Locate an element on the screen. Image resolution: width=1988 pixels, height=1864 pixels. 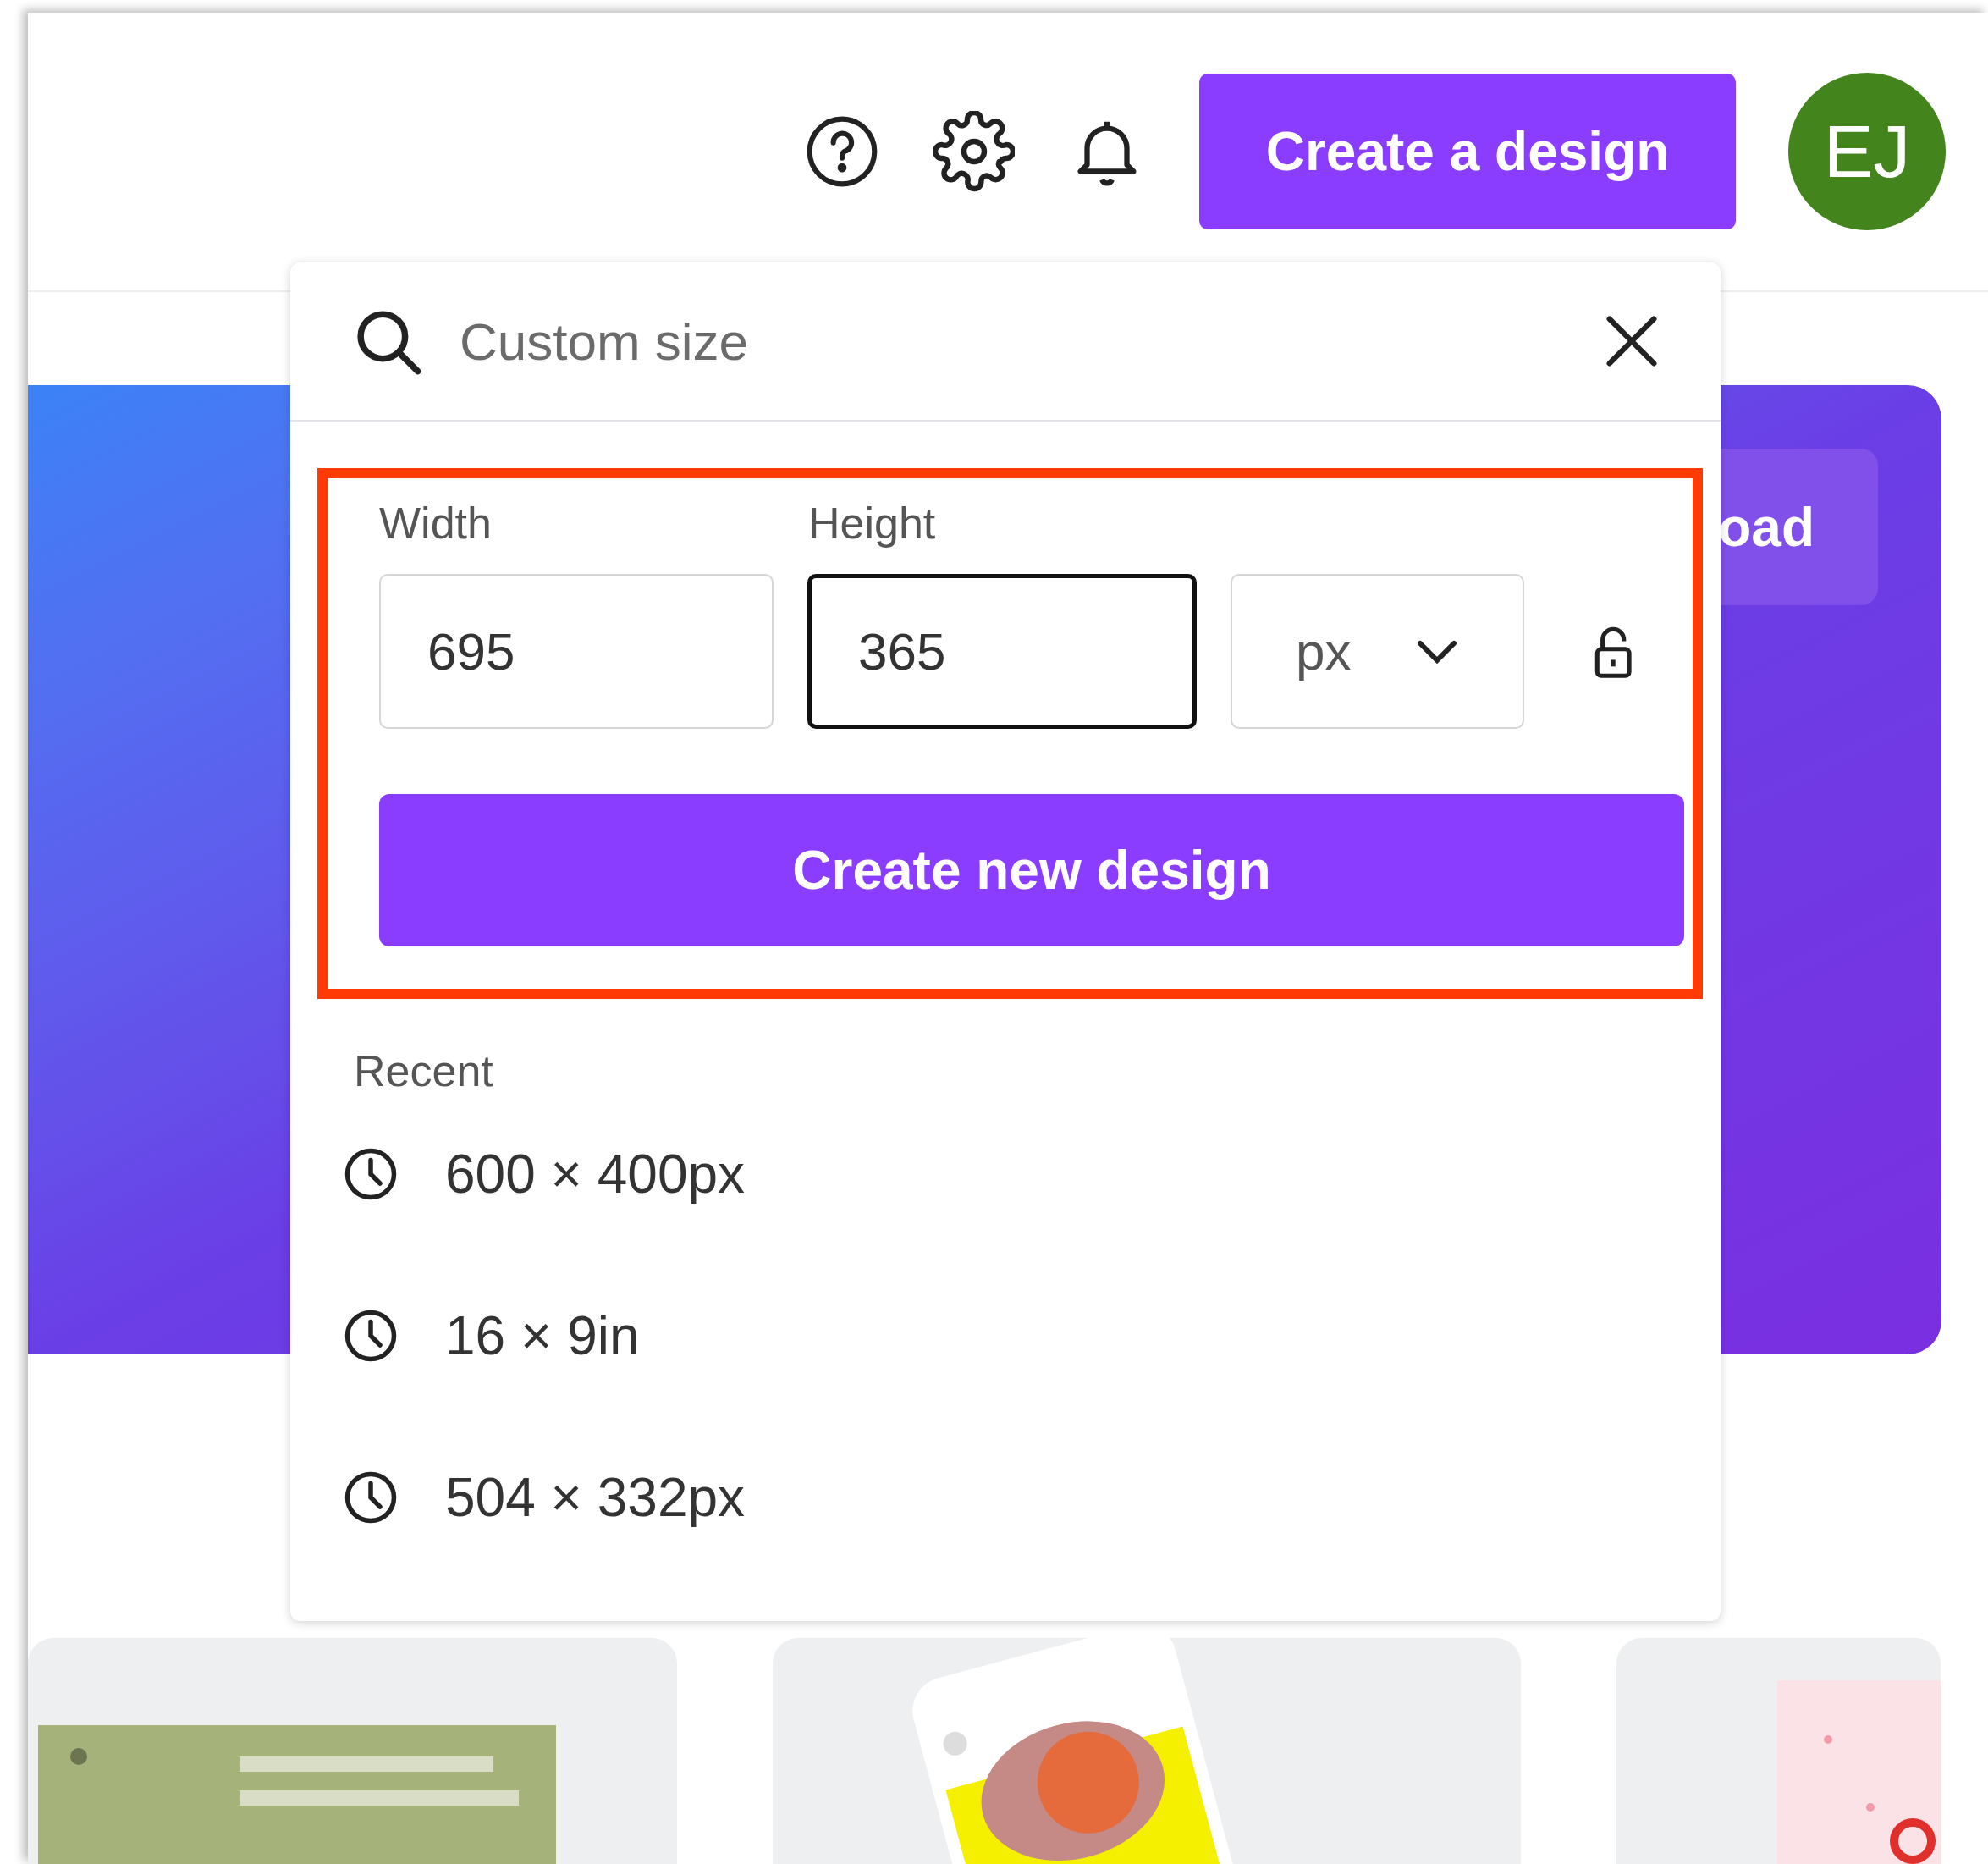
height-field: 365 is located at coordinates (1002, 651).